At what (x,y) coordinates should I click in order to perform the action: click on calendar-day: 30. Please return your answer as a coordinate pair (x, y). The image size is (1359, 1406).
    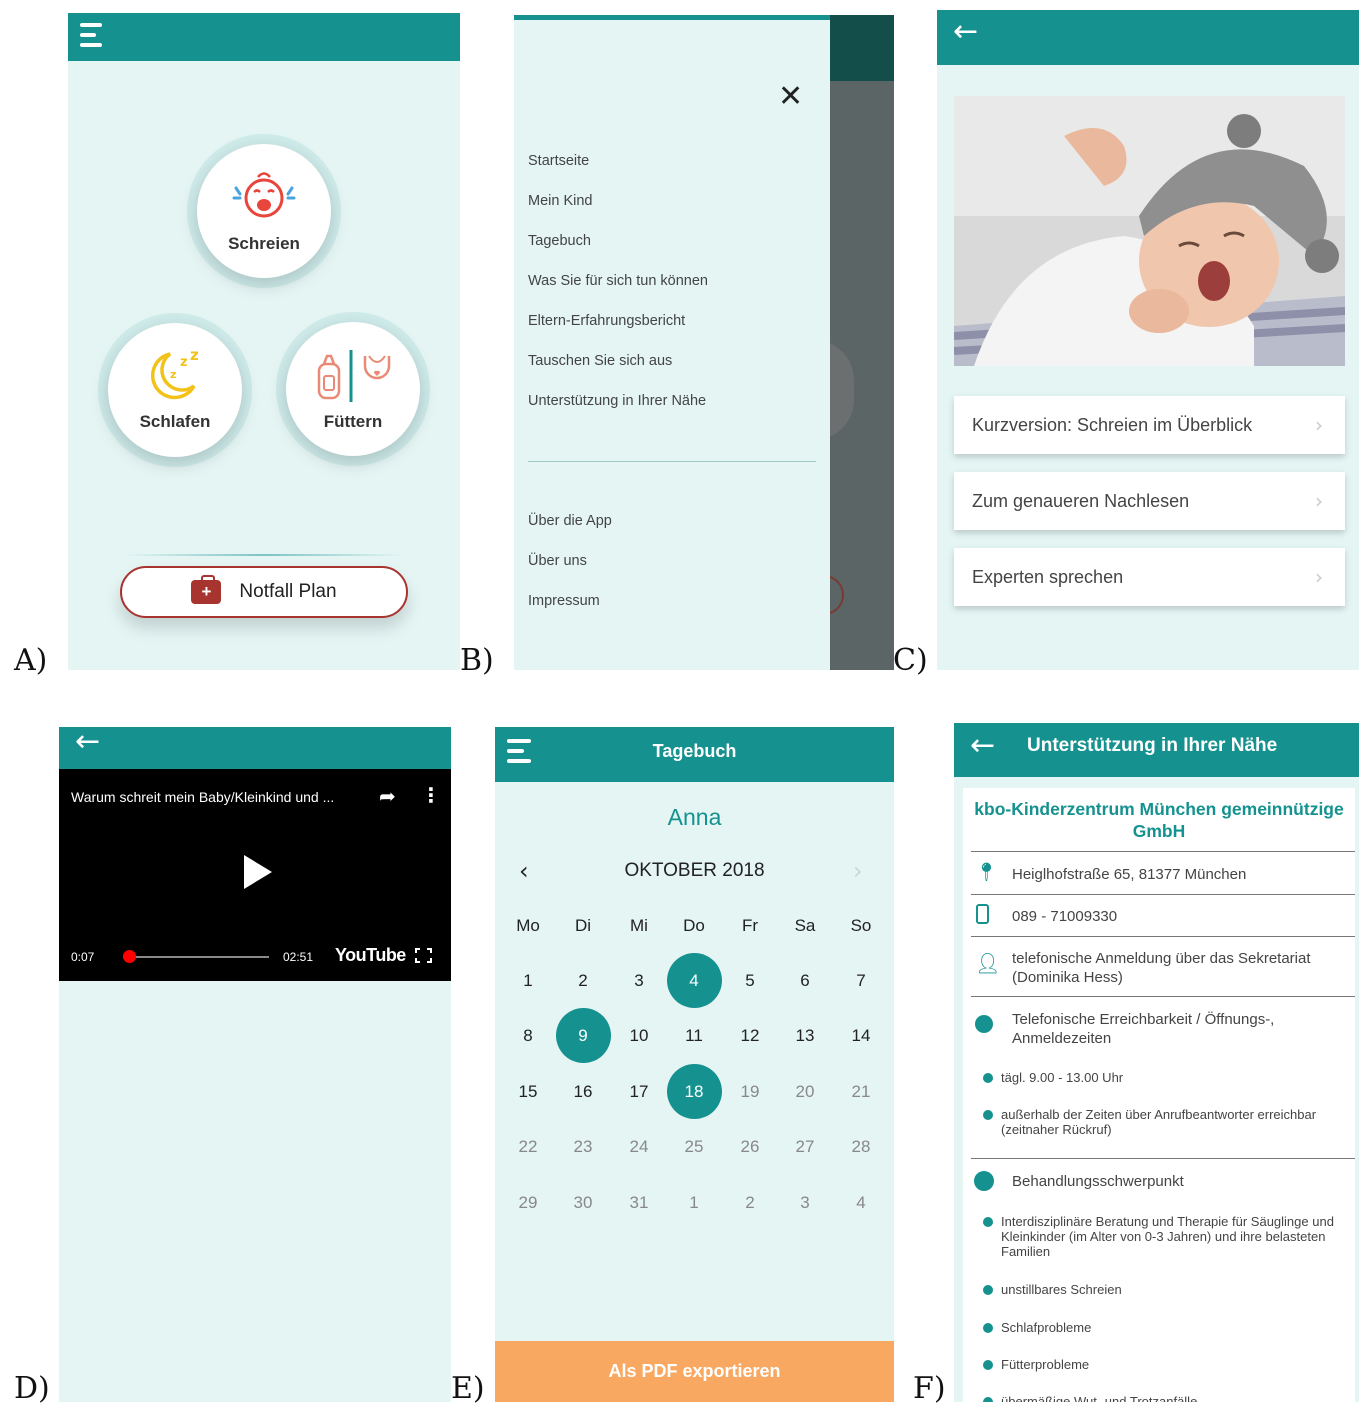
    Looking at the image, I should click on (583, 1203).